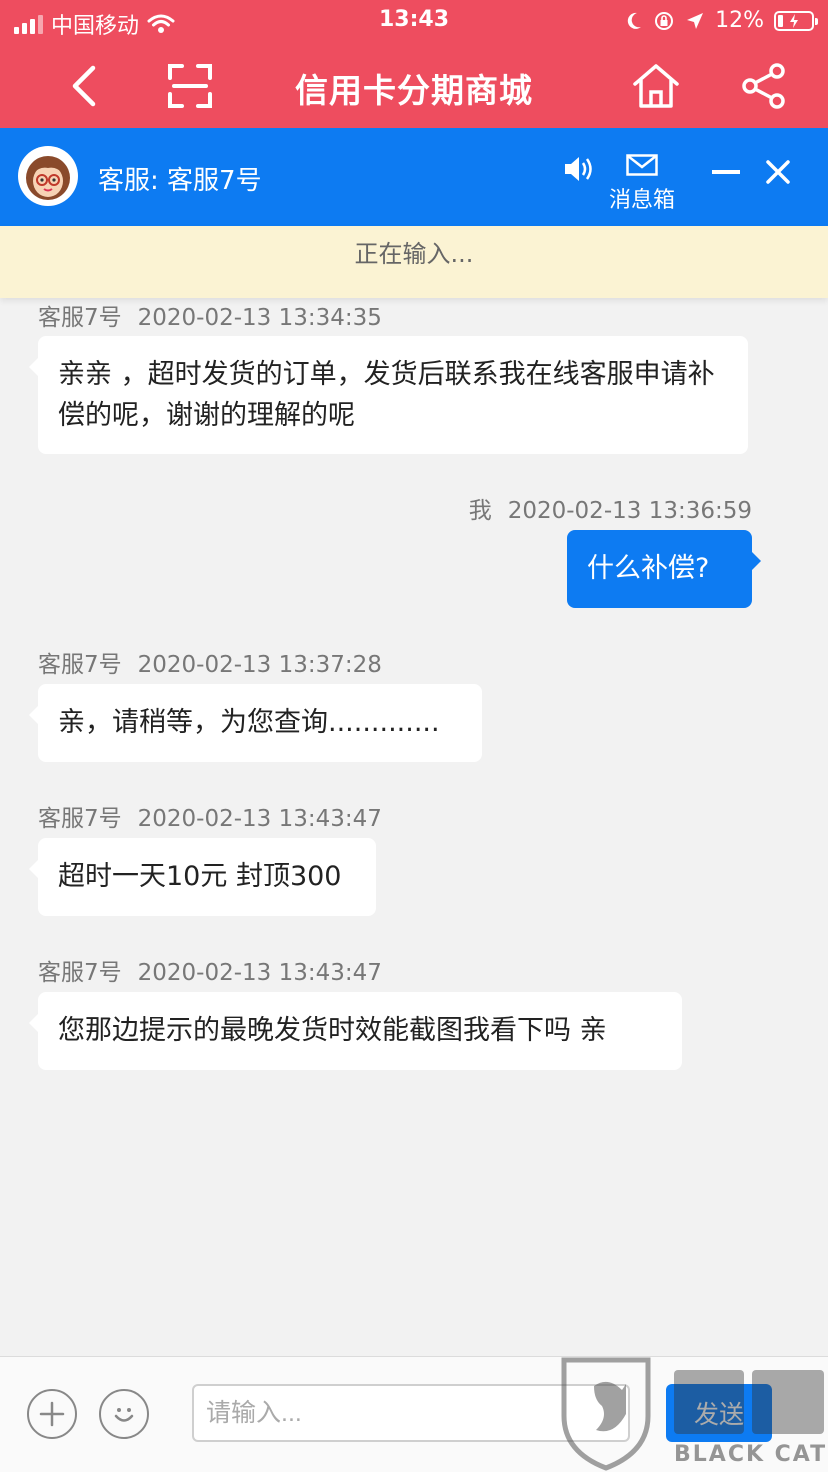 The width and height of the screenshot is (828, 1472). I want to click on message-meta: 客服7号 2020-02-13 13:37:28, so click(210, 662).